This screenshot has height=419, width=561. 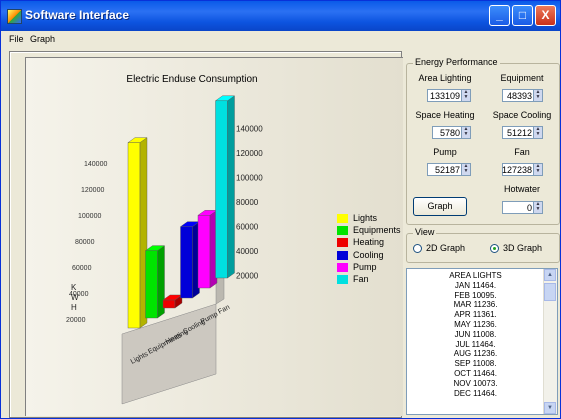 What do you see at coordinates (550, 341) in the screenshot?
I see `list-scrollbar: ▲ ▼` at bounding box center [550, 341].